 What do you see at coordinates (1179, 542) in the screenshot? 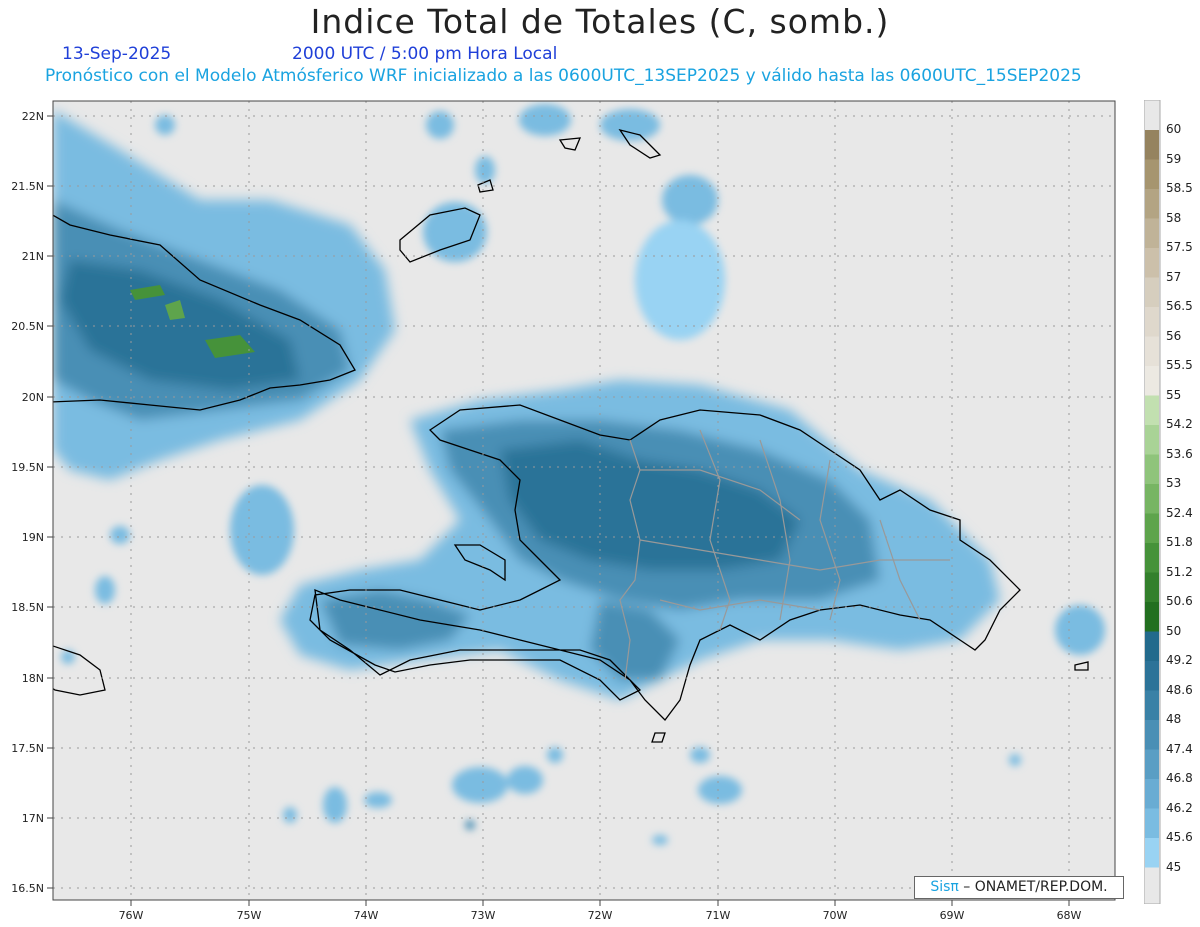
I see `colorbar-label: 51.8` at bounding box center [1179, 542].